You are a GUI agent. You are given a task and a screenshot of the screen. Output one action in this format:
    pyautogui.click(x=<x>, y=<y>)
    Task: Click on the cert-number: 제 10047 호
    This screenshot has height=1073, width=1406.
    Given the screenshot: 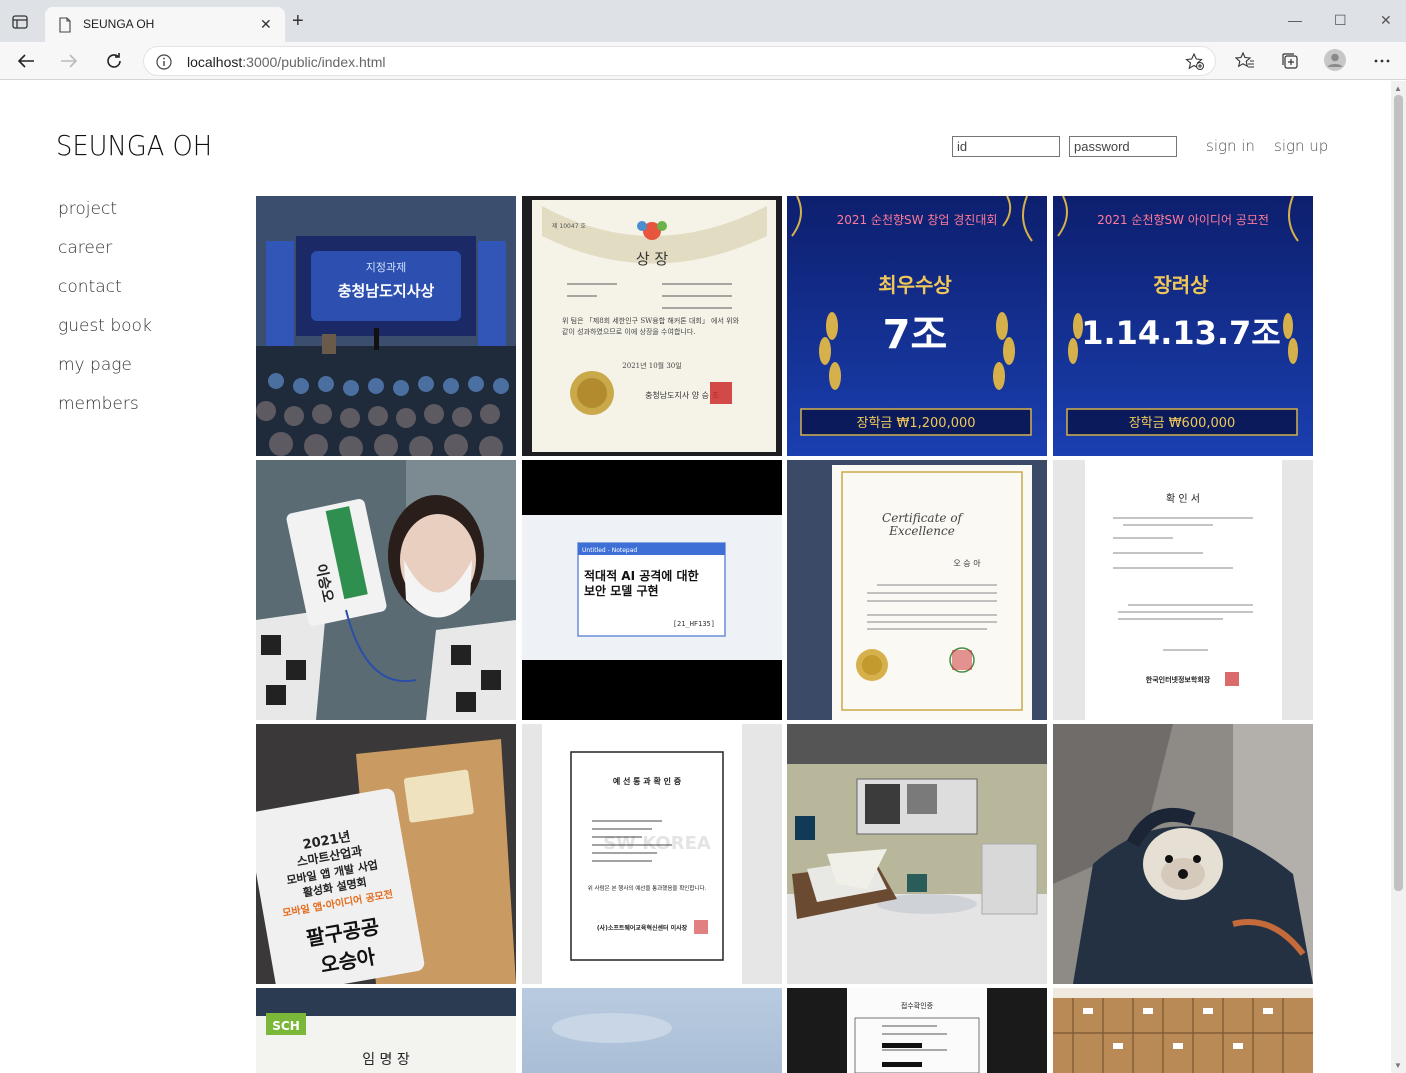 What is the action you would take?
    pyautogui.click(x=569, y=226)
    